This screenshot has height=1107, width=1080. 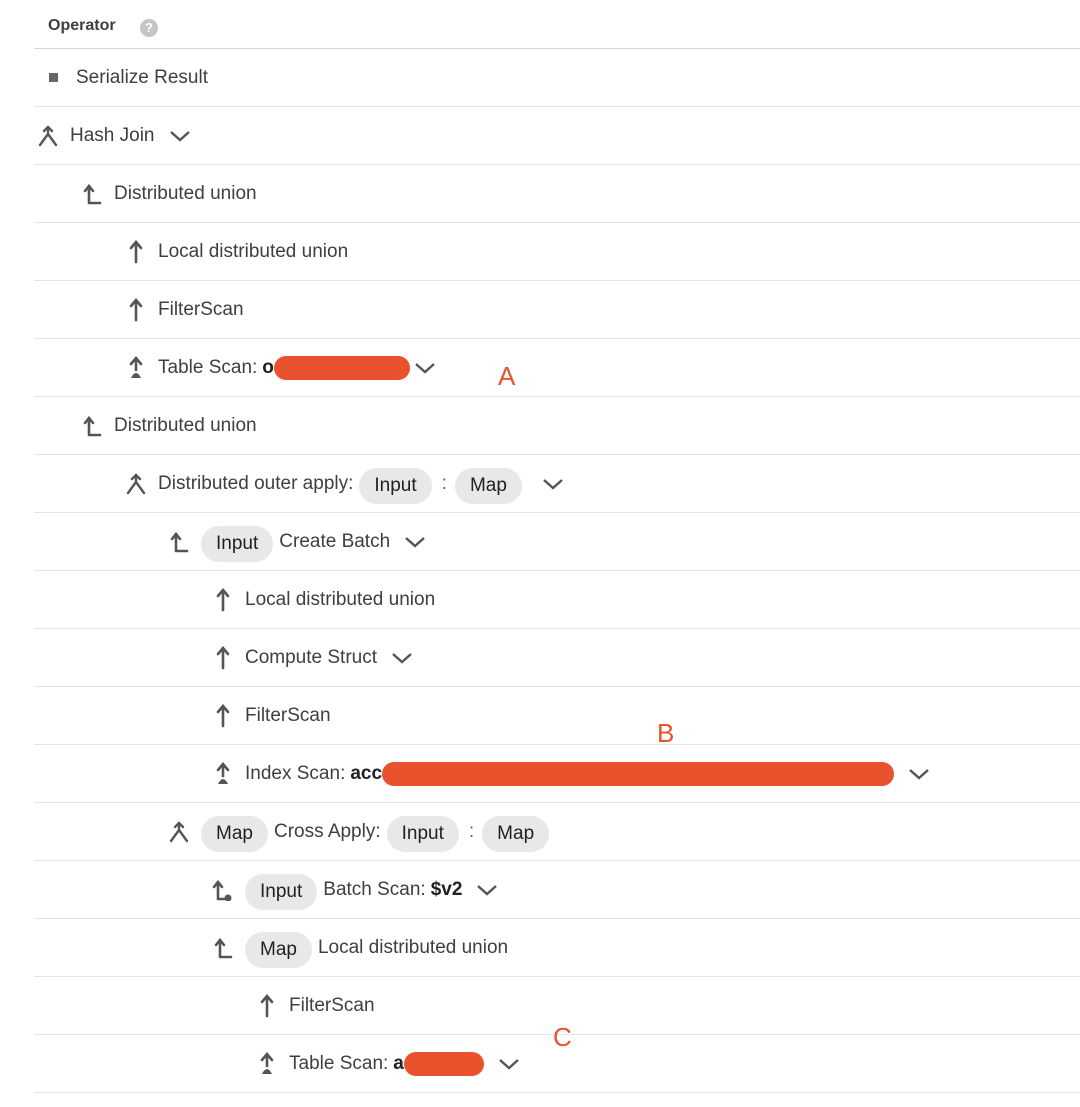 What do you see at coordinates (149, 28) in the screenshot?
I see `help-icon: ?` at bounding box center [149, 28].